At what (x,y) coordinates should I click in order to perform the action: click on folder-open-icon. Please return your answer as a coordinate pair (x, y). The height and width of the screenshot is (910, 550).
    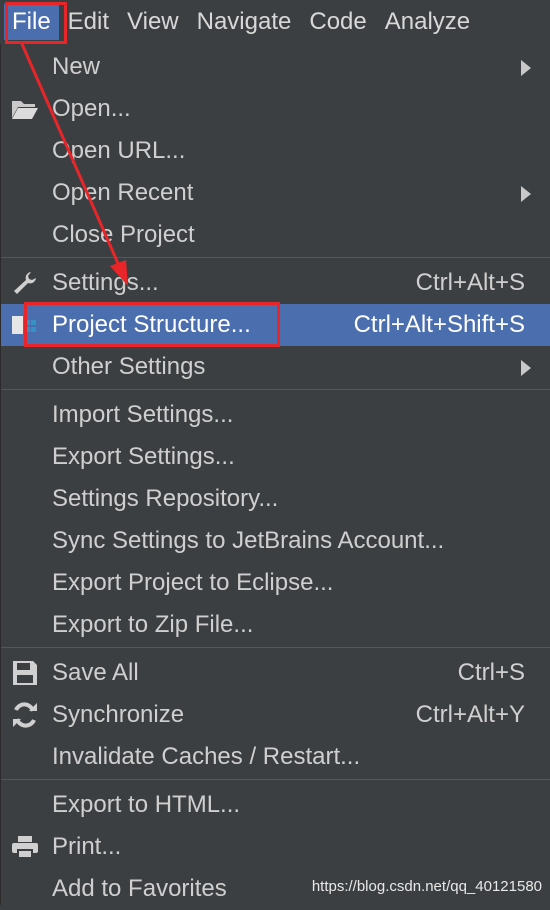
    Looking at the image, I should click on (25, 109).